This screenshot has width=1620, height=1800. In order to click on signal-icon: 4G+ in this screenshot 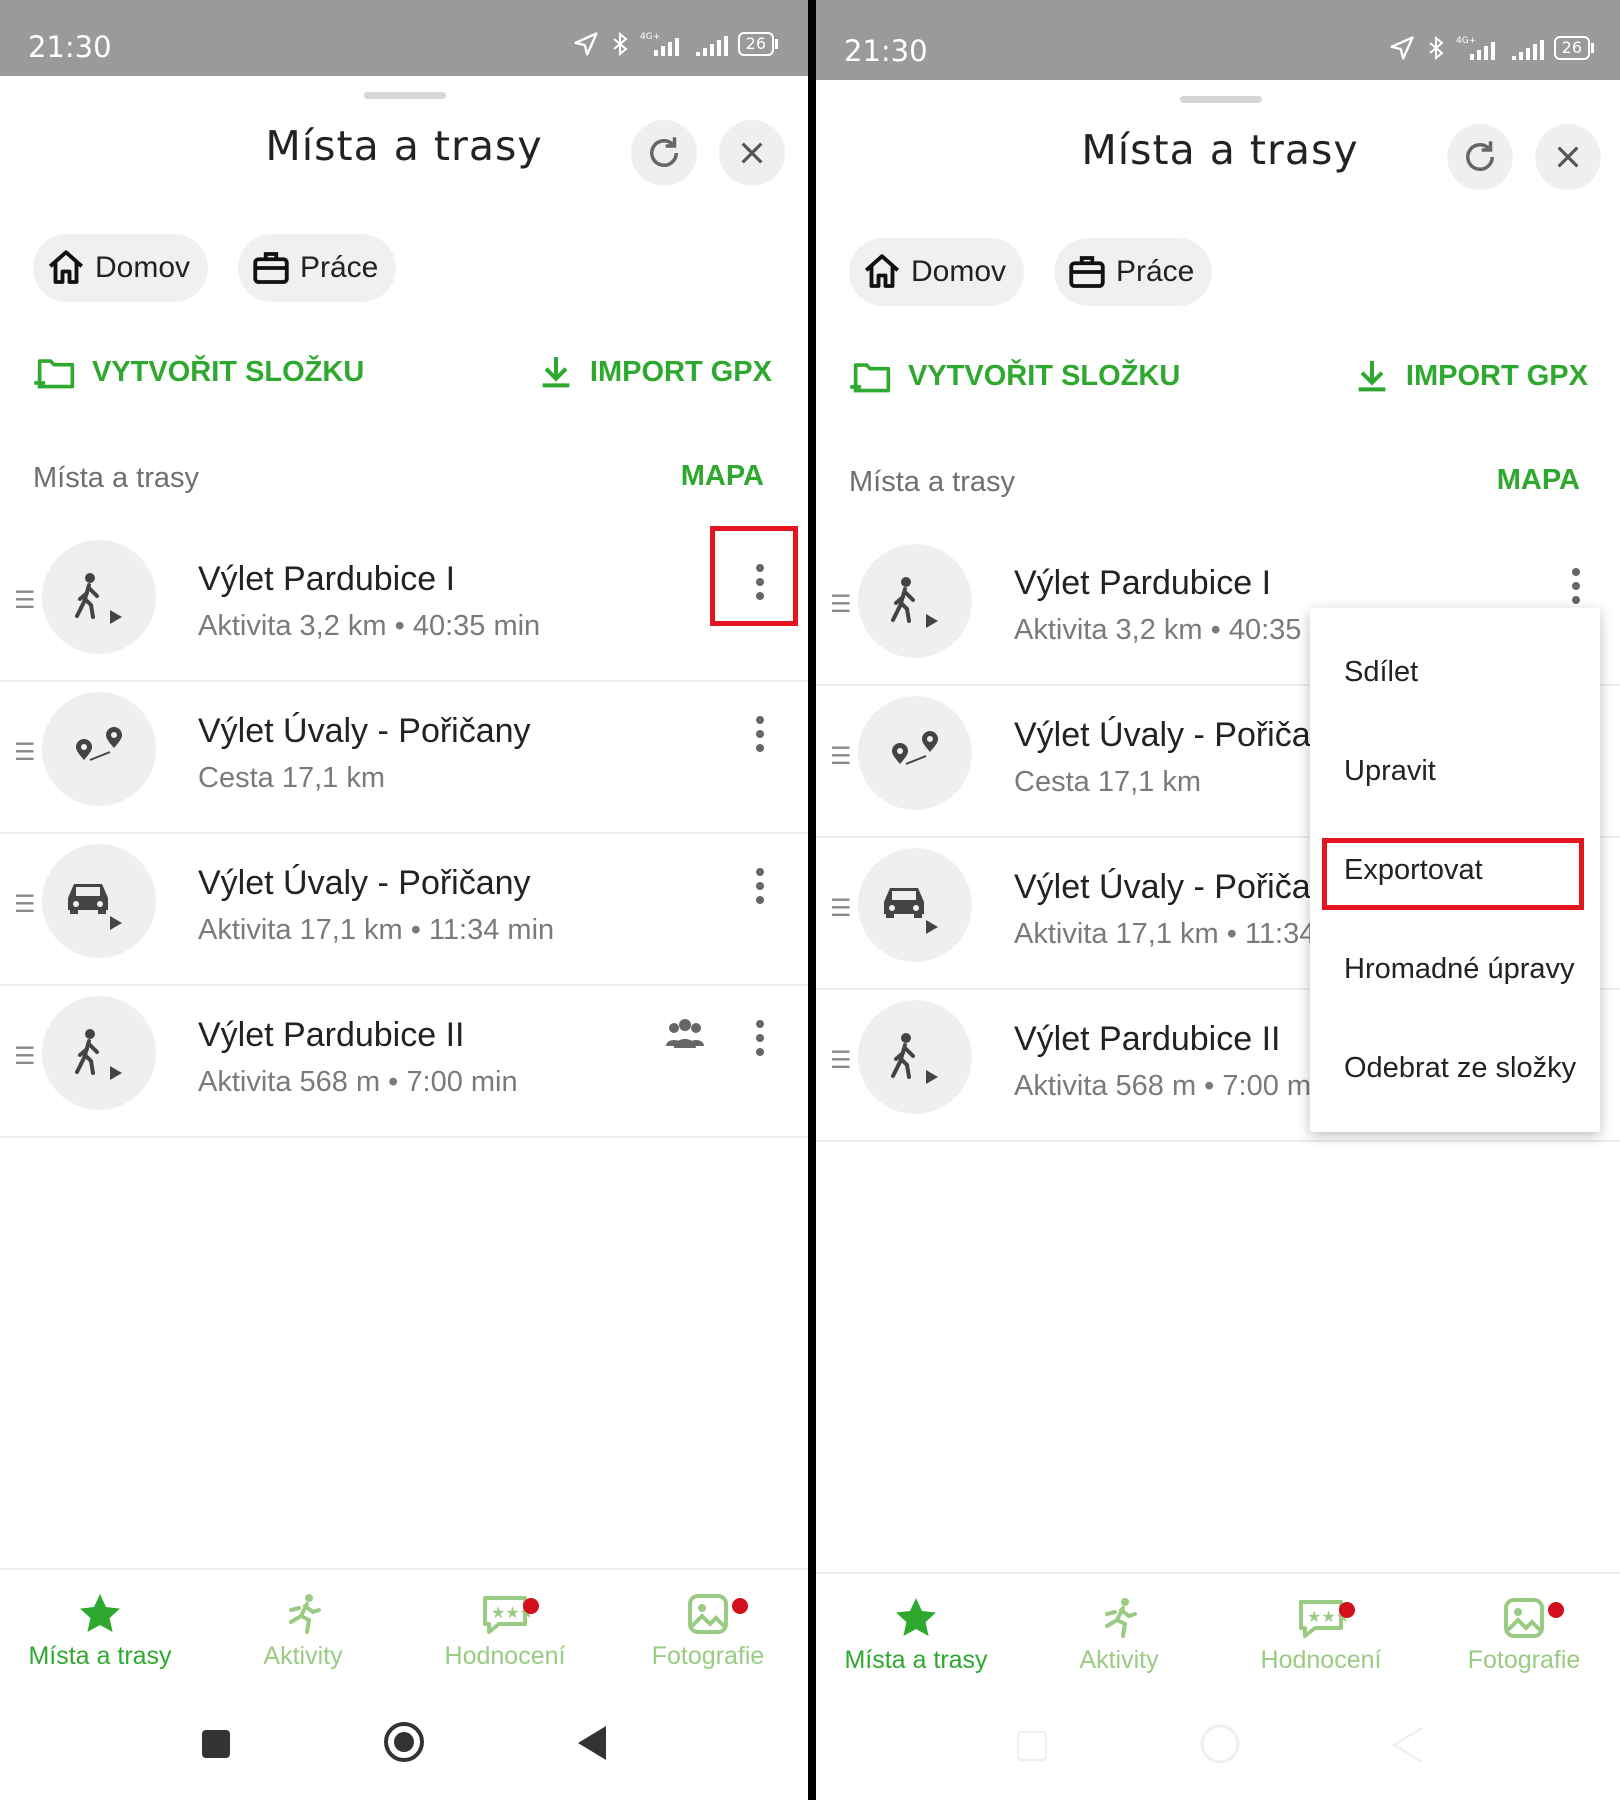, I will do `click(659, 44)`.